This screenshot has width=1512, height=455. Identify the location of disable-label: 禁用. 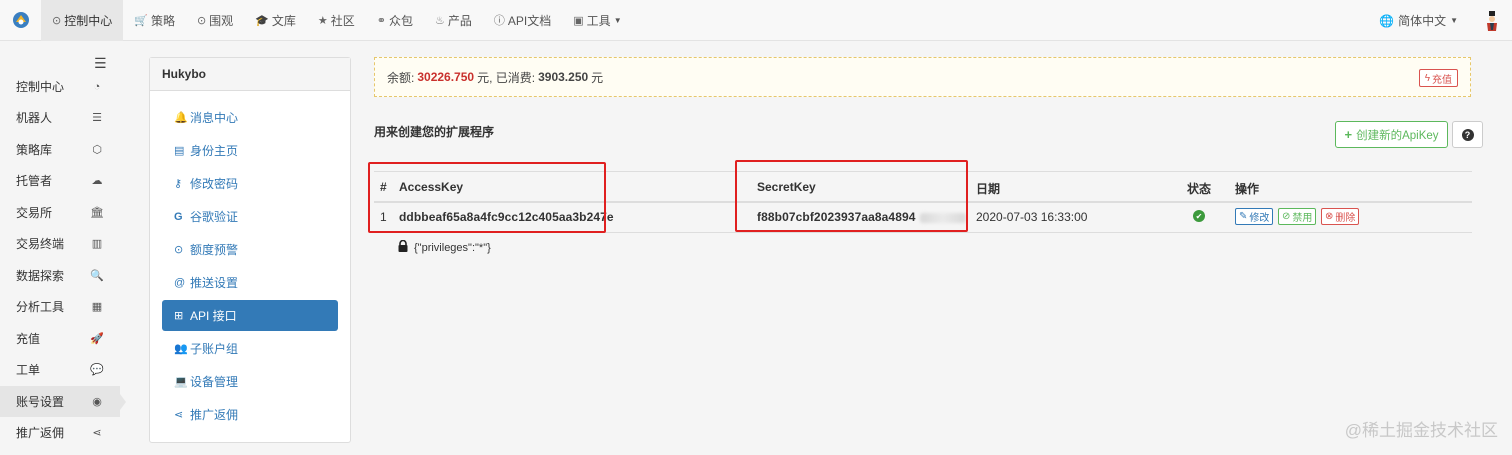
(1302, 218).